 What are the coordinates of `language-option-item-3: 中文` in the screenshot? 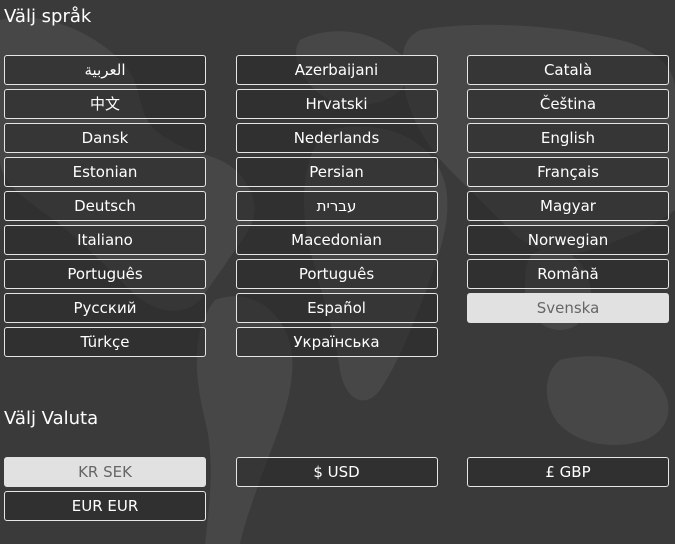 It's located at (105, 104).